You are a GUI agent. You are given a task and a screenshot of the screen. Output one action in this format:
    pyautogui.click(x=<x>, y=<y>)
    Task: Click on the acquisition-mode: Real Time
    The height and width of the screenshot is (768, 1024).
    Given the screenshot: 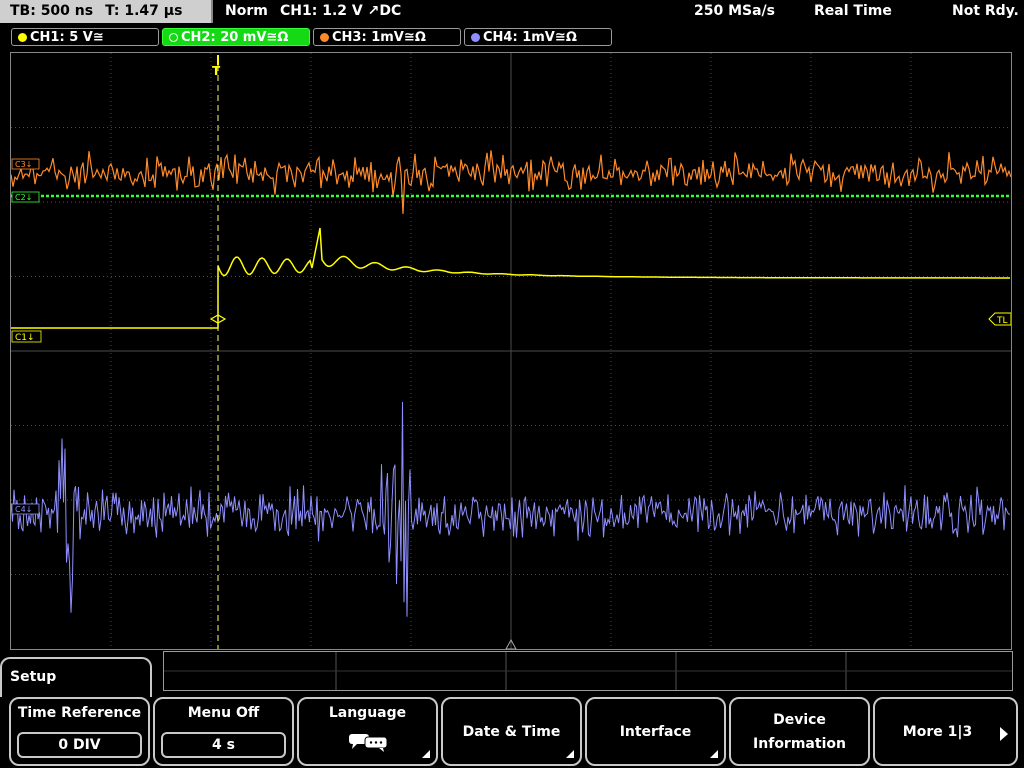 What is the action you would take?
    pyautogui.click(x=853, y=11)
    